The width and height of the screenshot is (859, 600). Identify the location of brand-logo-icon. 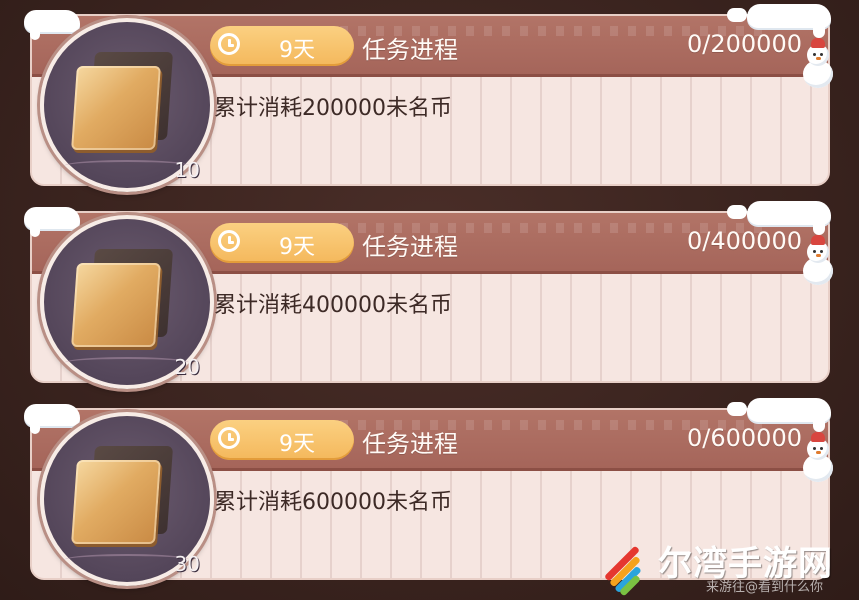
(622, 567).